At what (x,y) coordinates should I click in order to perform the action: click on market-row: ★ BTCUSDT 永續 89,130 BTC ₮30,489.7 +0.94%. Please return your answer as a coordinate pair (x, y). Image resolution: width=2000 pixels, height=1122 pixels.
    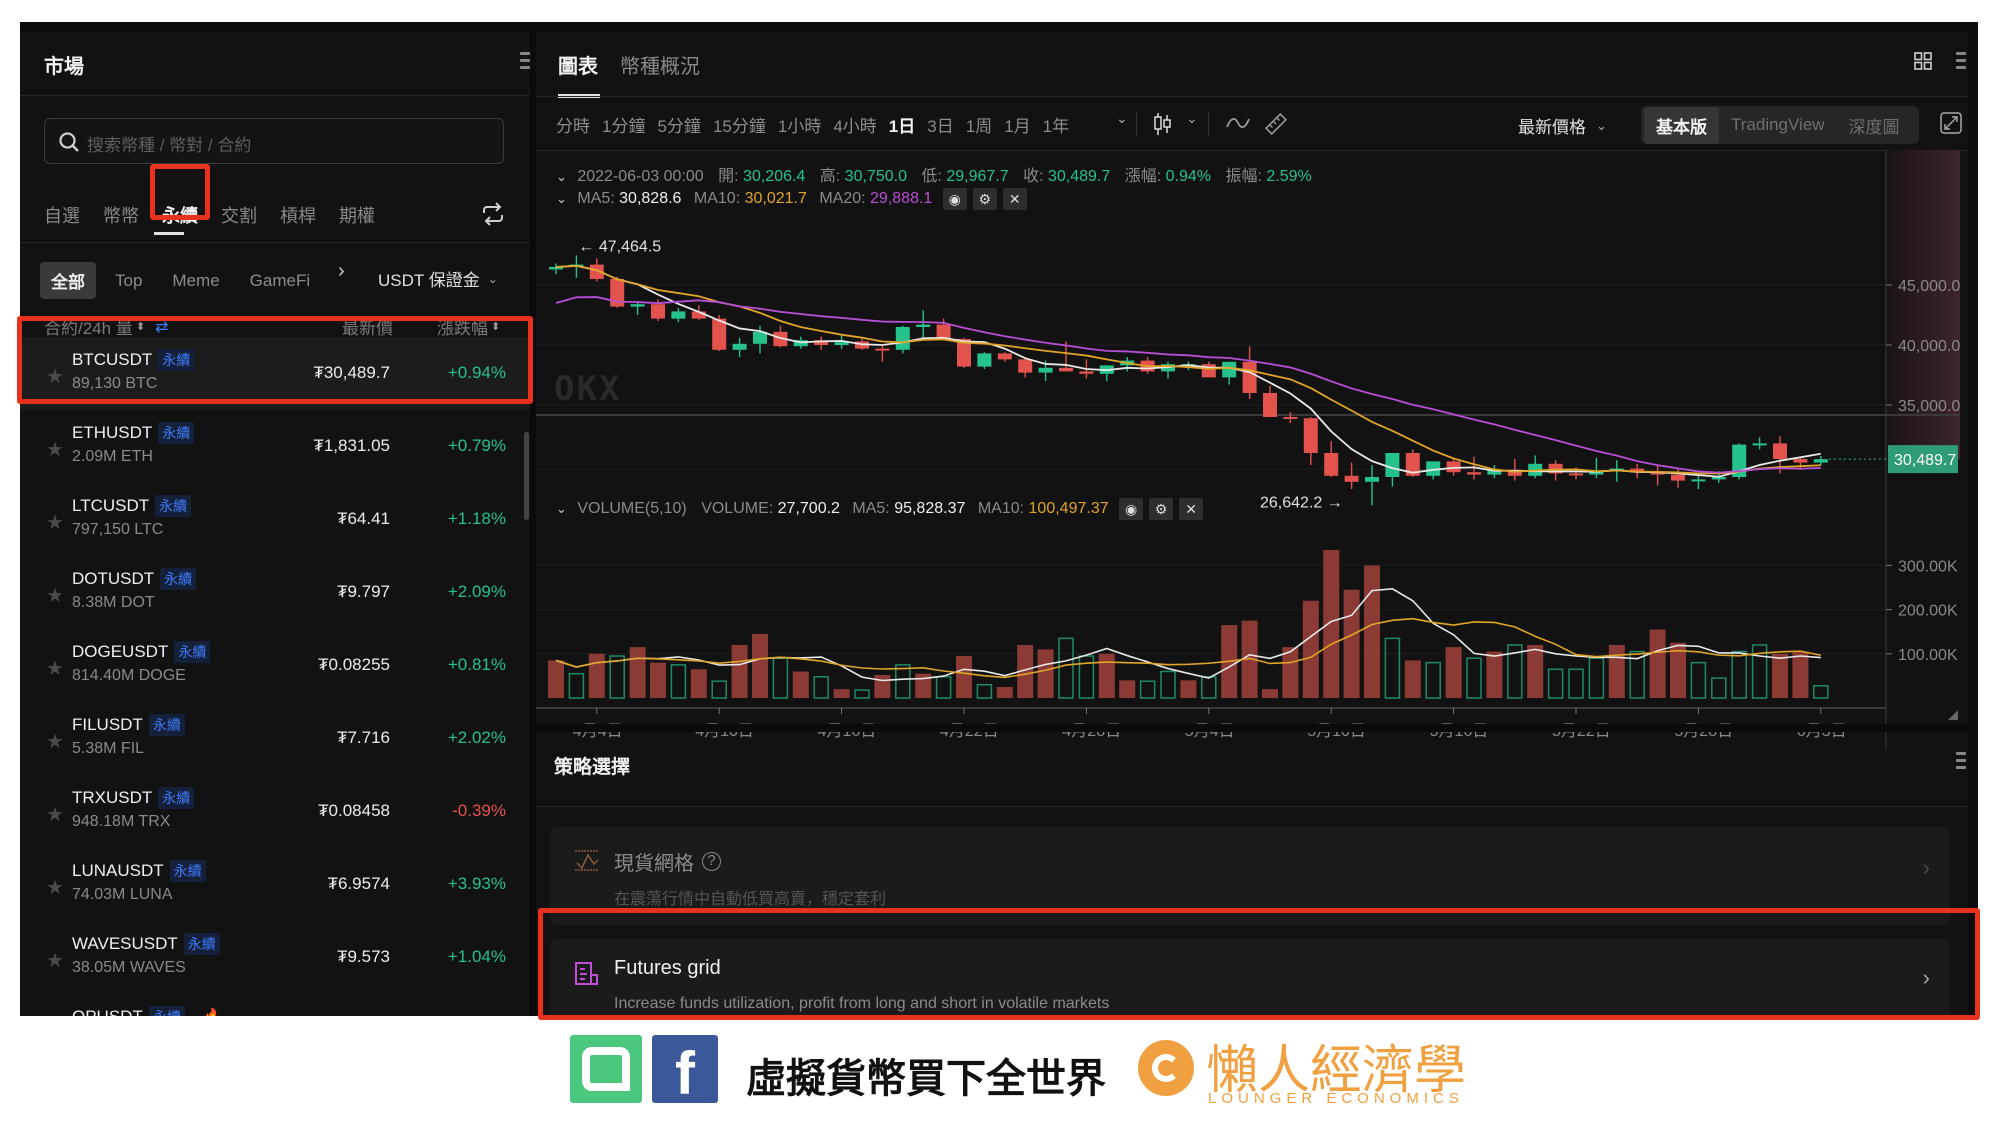
    Looking at the image, I should click on (275, 373).